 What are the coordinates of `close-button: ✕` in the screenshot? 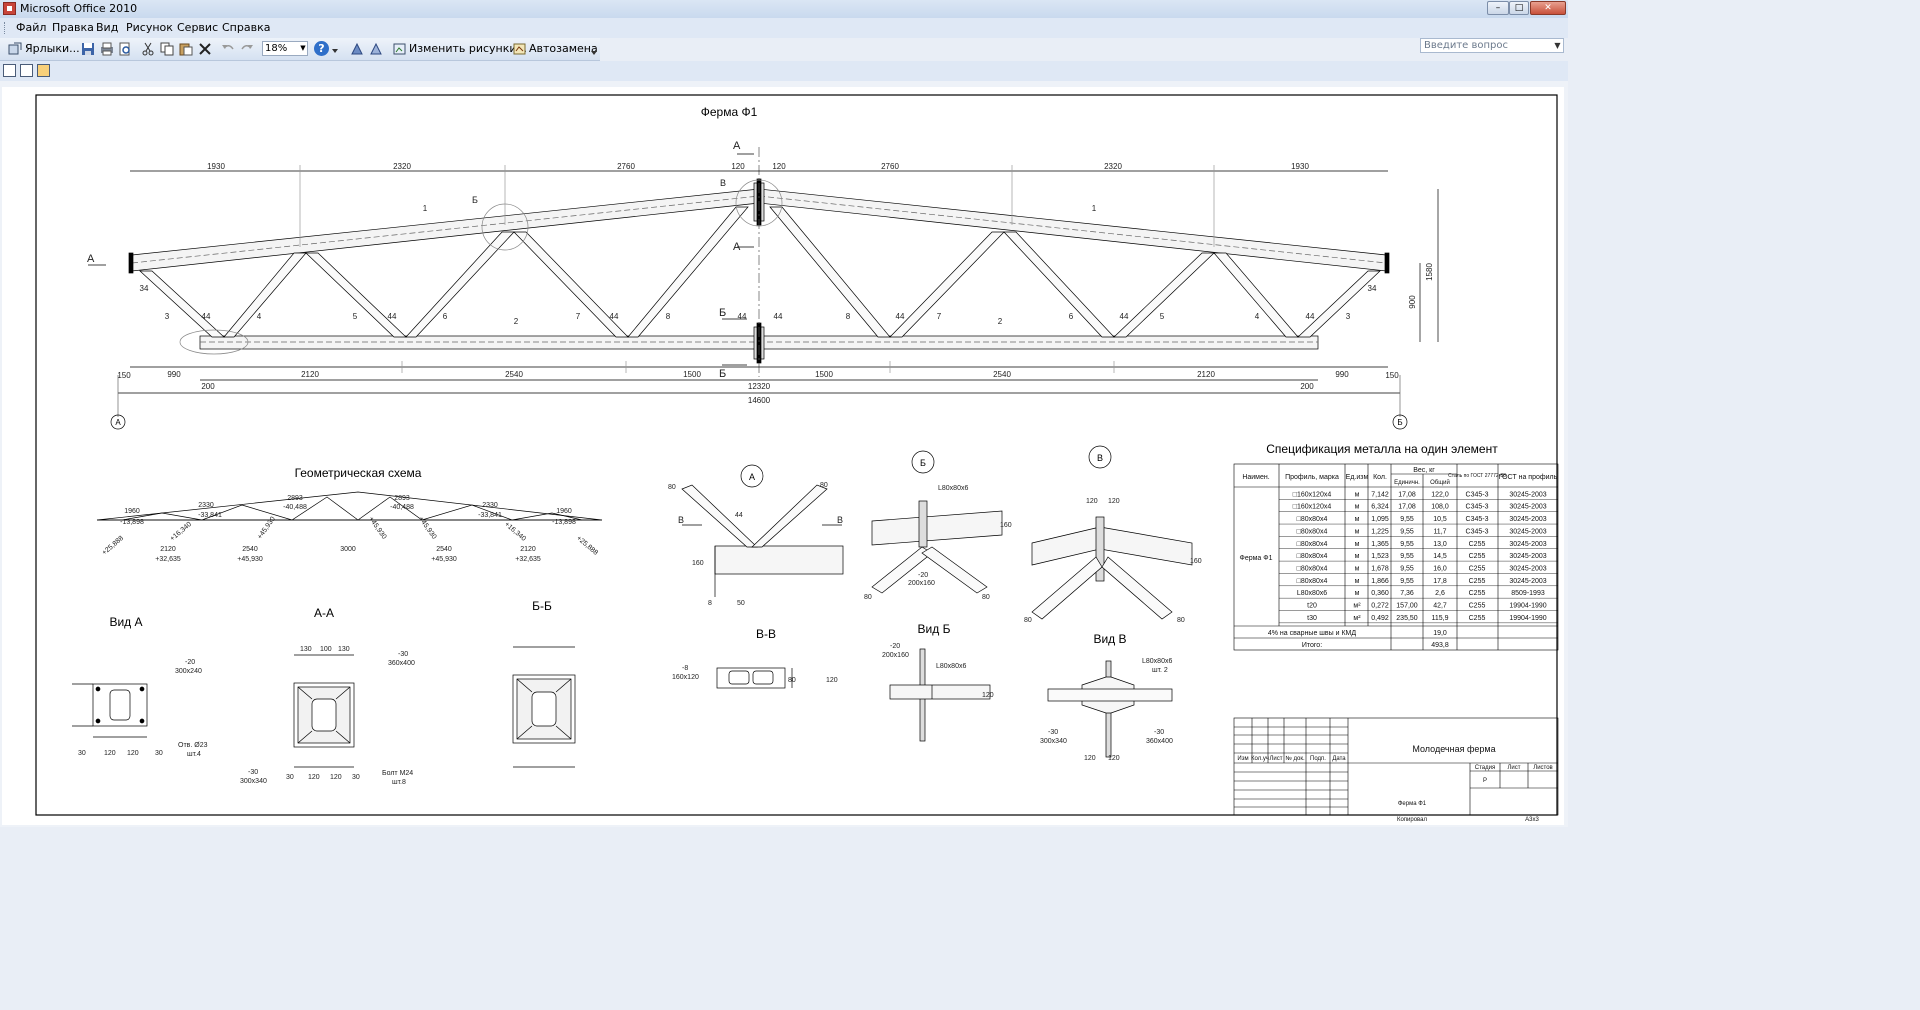 It's located at (1548, 8).